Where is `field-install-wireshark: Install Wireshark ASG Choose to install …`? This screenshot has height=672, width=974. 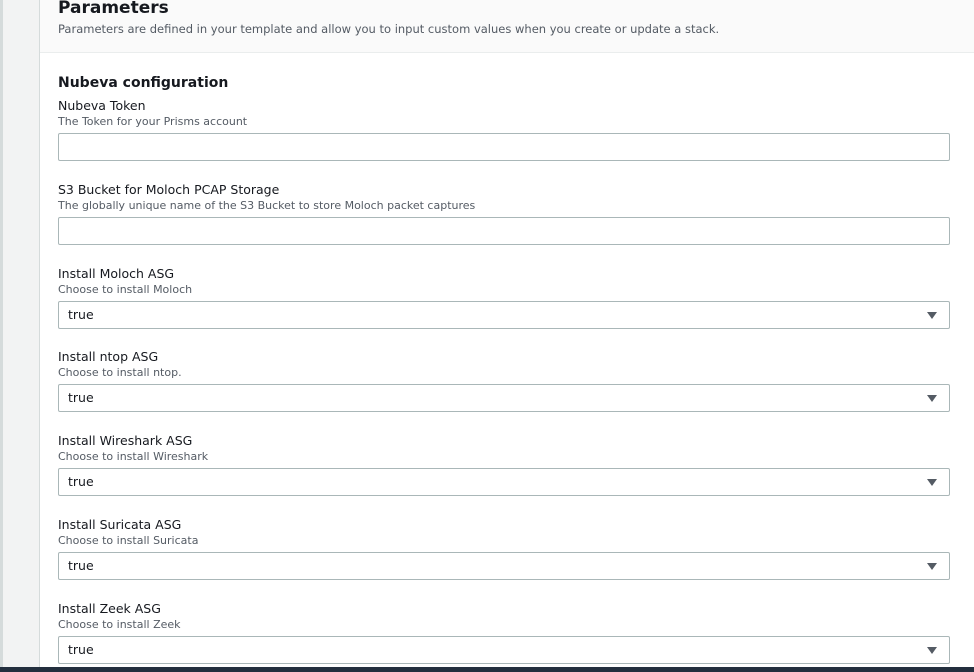 field-install-wireshark: Install Wireshark ASG Choose to install … is located at coordinates (504, 464).